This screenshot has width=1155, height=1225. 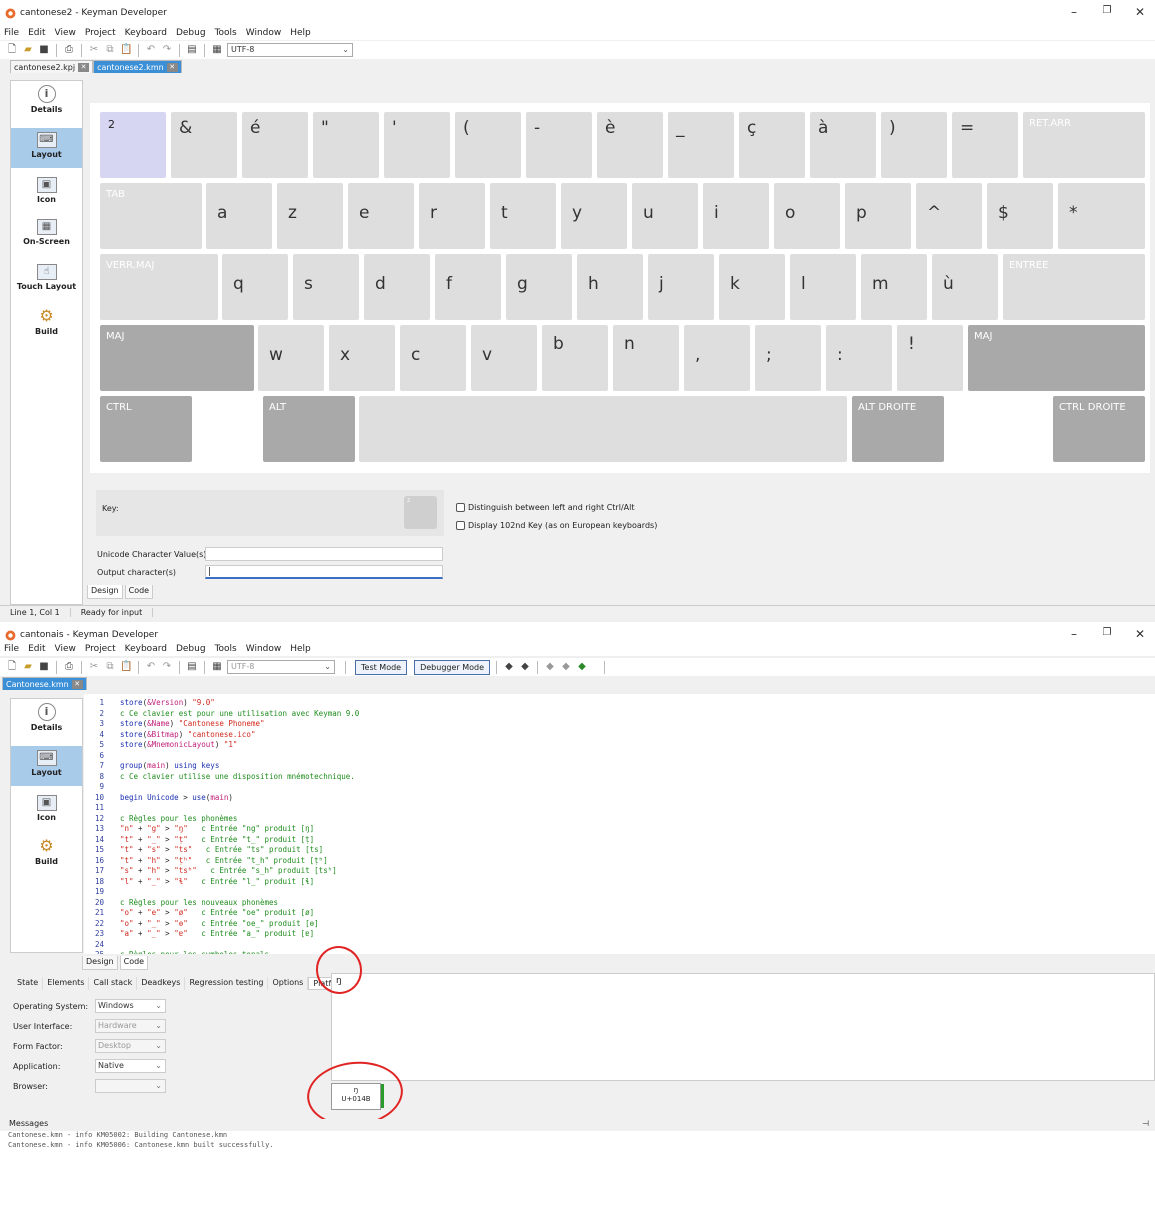 I want to click on user-interface-select: Hardware ⌄, so click(x=130, y=1026).